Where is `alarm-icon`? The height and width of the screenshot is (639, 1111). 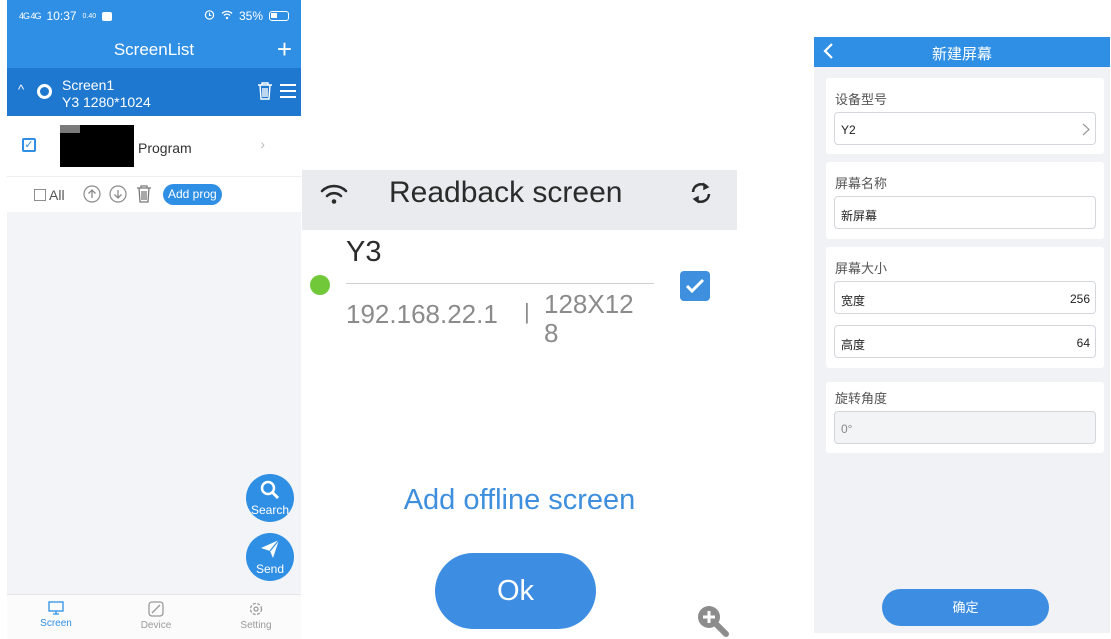
alarm-icon is located at coordinates (209, 16).